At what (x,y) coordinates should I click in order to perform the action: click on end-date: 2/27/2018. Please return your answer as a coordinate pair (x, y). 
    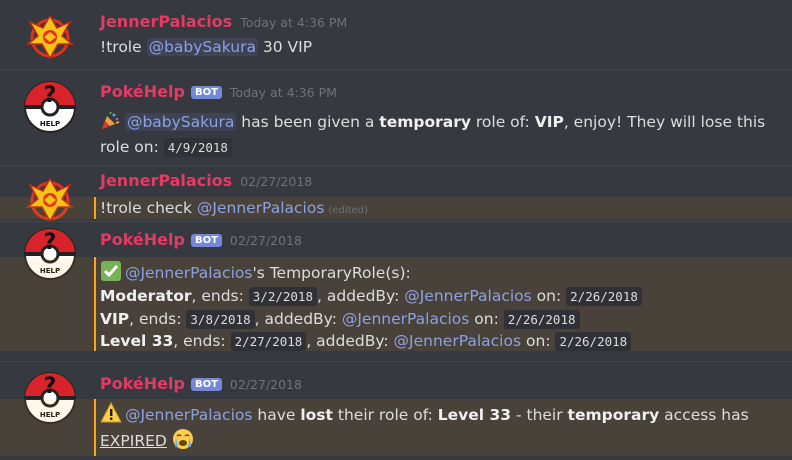
    Looking at the image, I should click on (268, 341).